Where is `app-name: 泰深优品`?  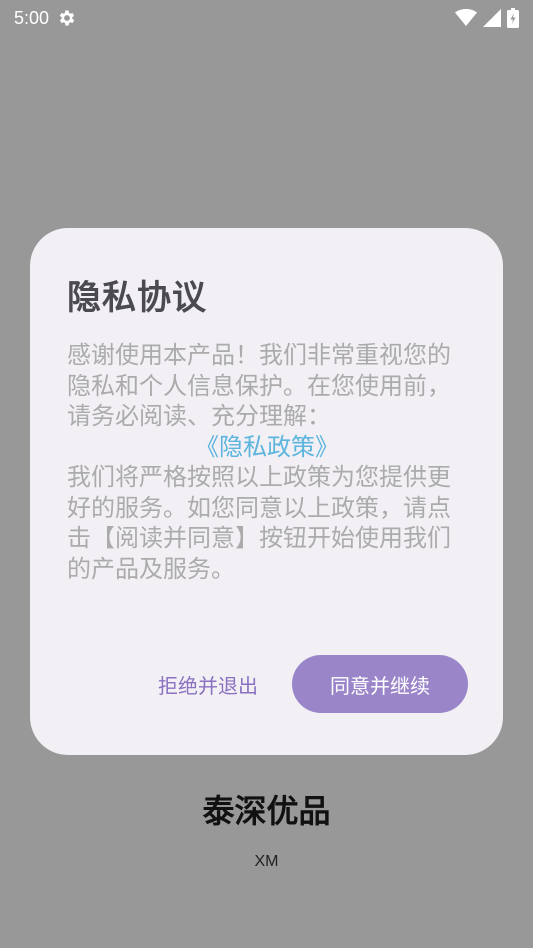 app-name: 泰深优品 is located at coordinates (266, 811).